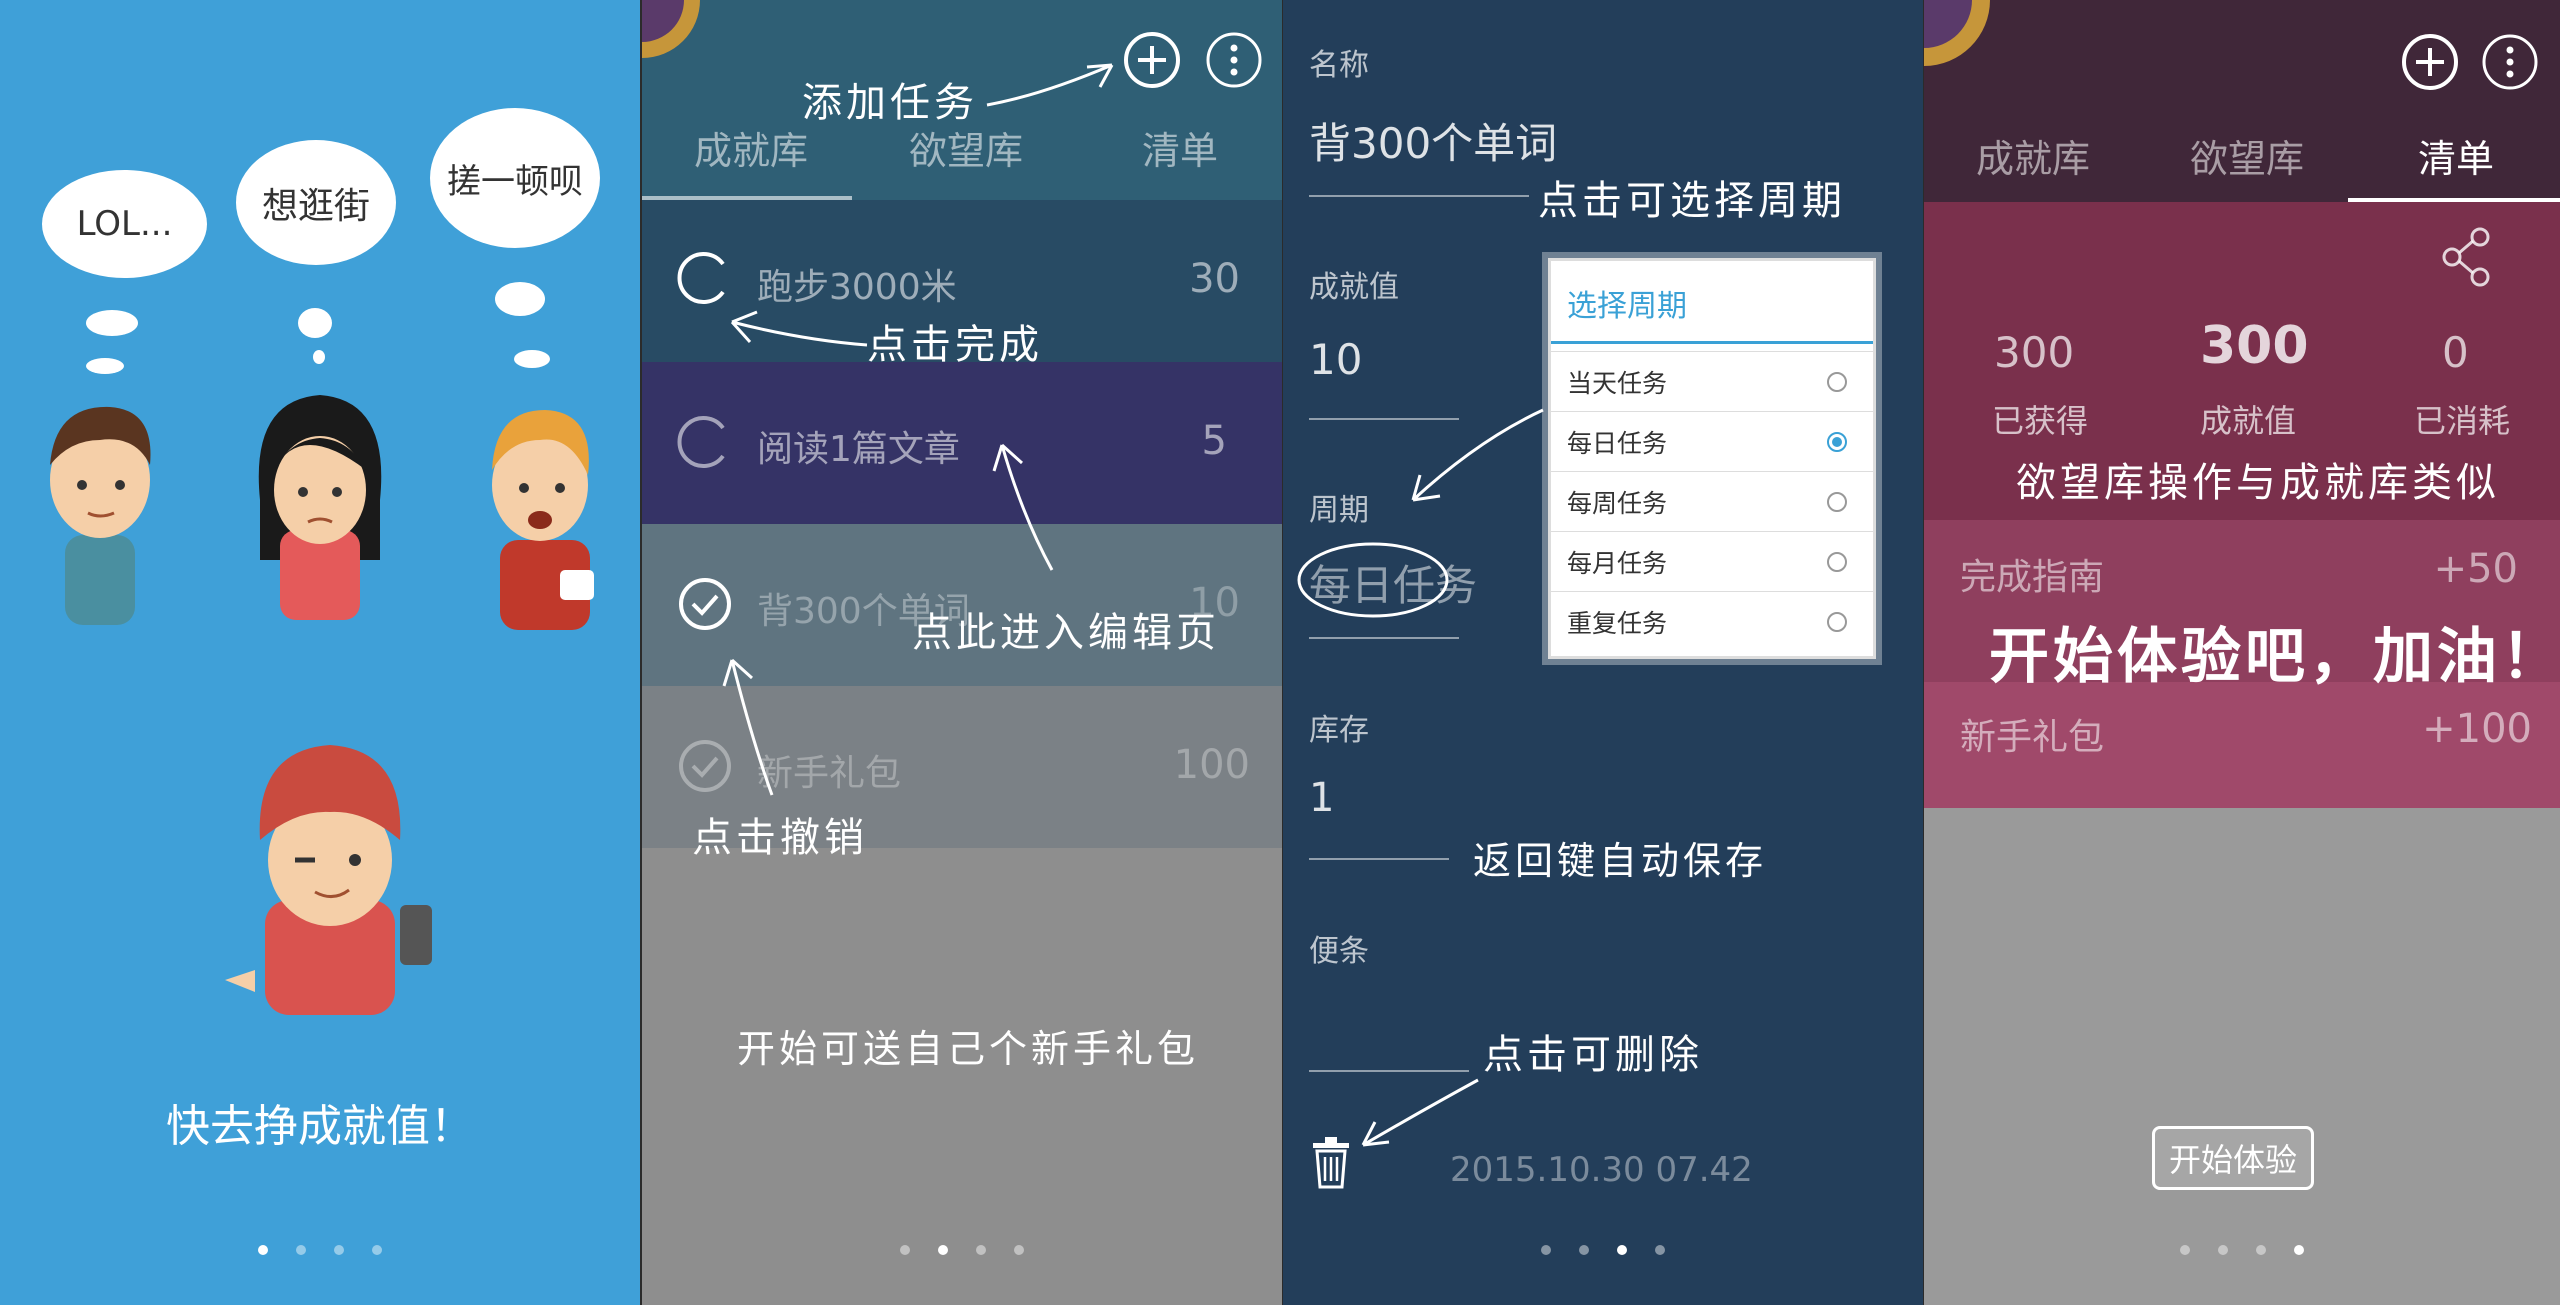 The height and width of the screenshot is (1305, 2560). Describe the element at coordinates (2248, 421) in the screenshot. I see `stat-points-label: 成就值` at that location.